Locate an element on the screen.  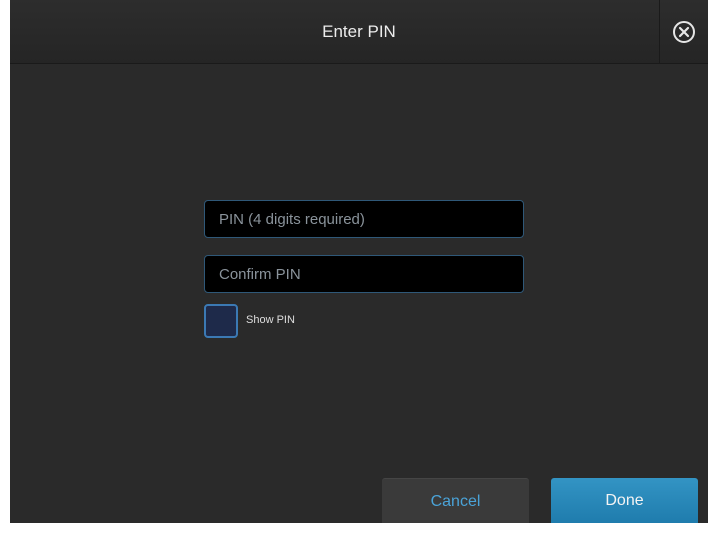
dialog-title: Enter PIN is located at coordinates (359, 31).